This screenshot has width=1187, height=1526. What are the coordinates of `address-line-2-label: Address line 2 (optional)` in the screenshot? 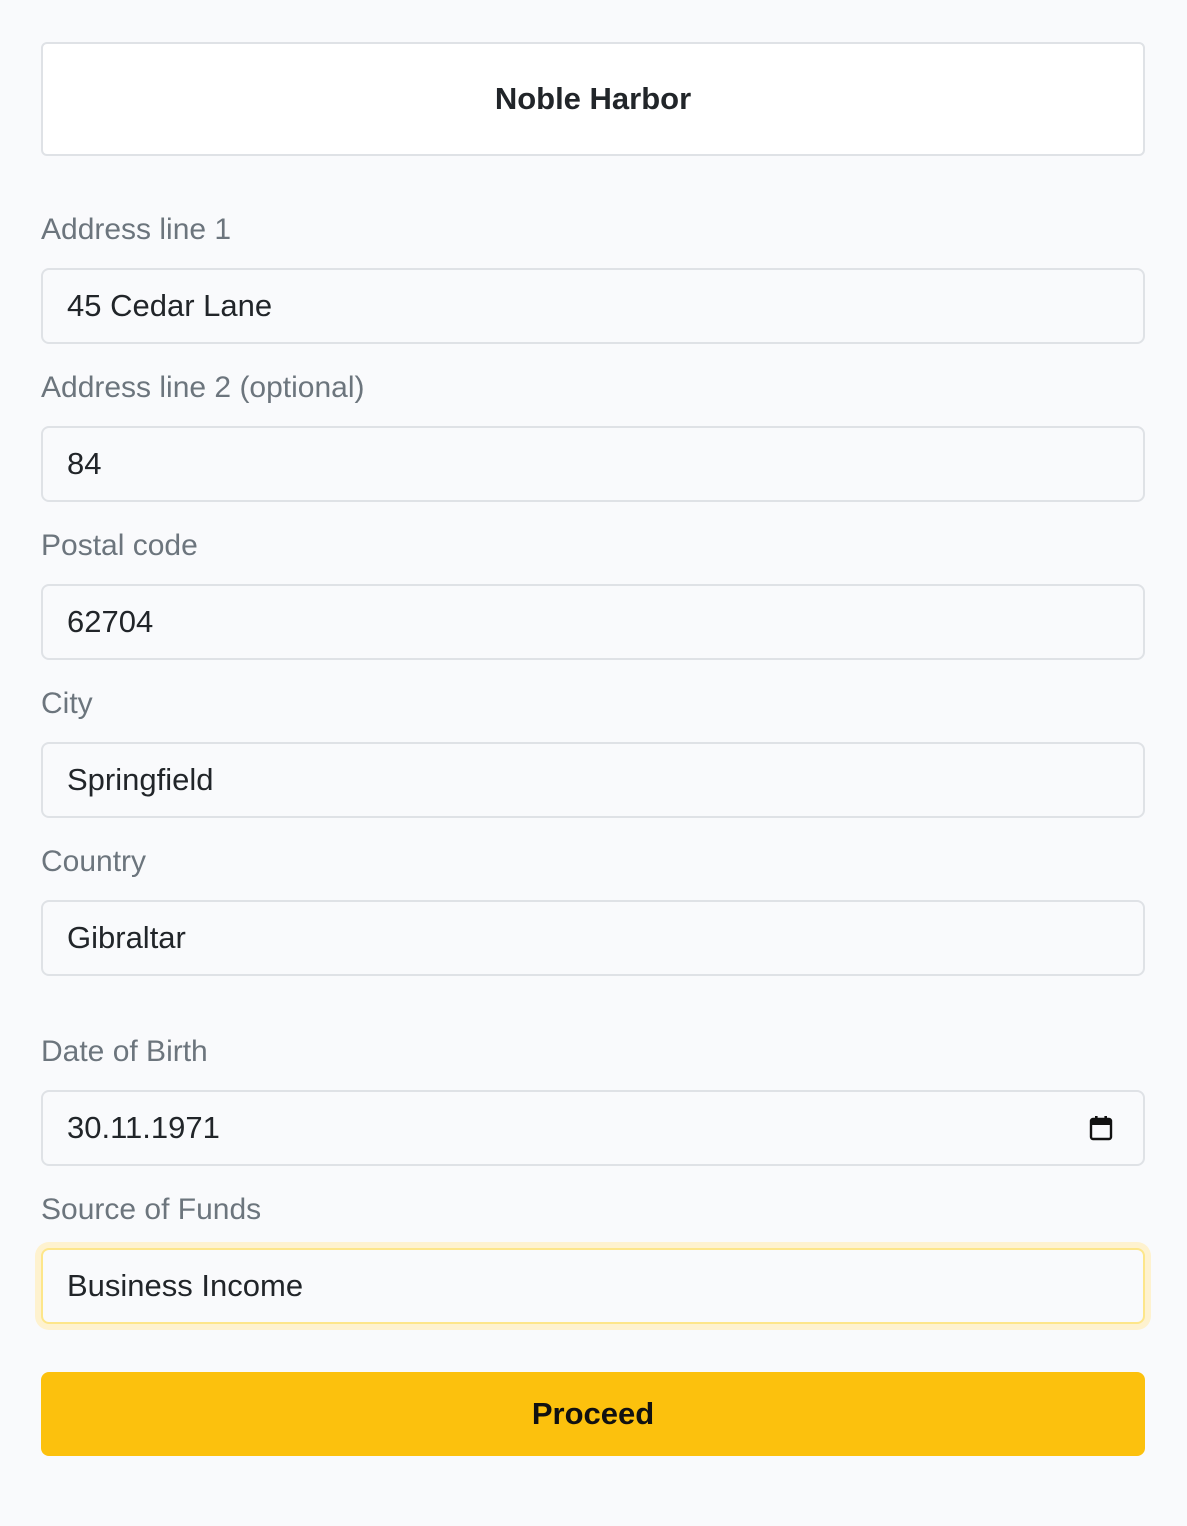 It's located at (203, 387).